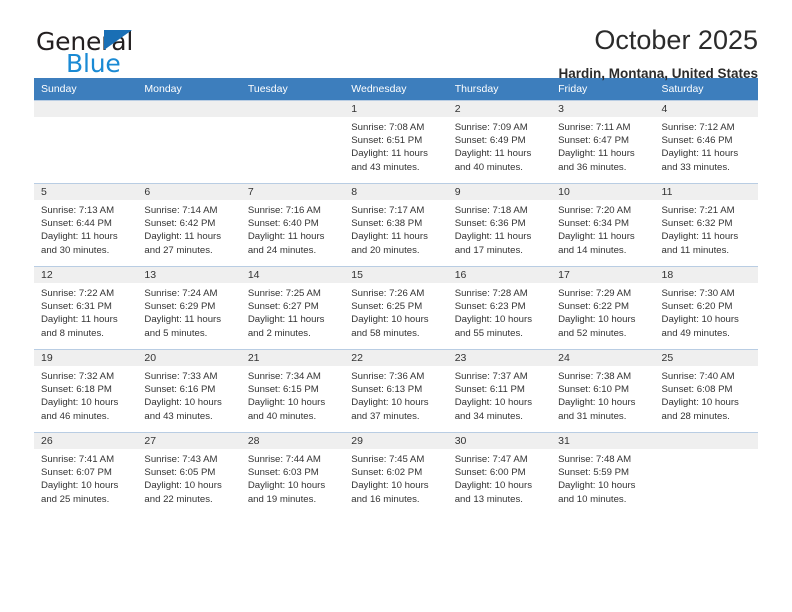  What do you see at coordinates (491, 210) in the screenshot?
I see `sunrise-text: Sunrise: 7:18 AM` at bounding box center [491, 210].